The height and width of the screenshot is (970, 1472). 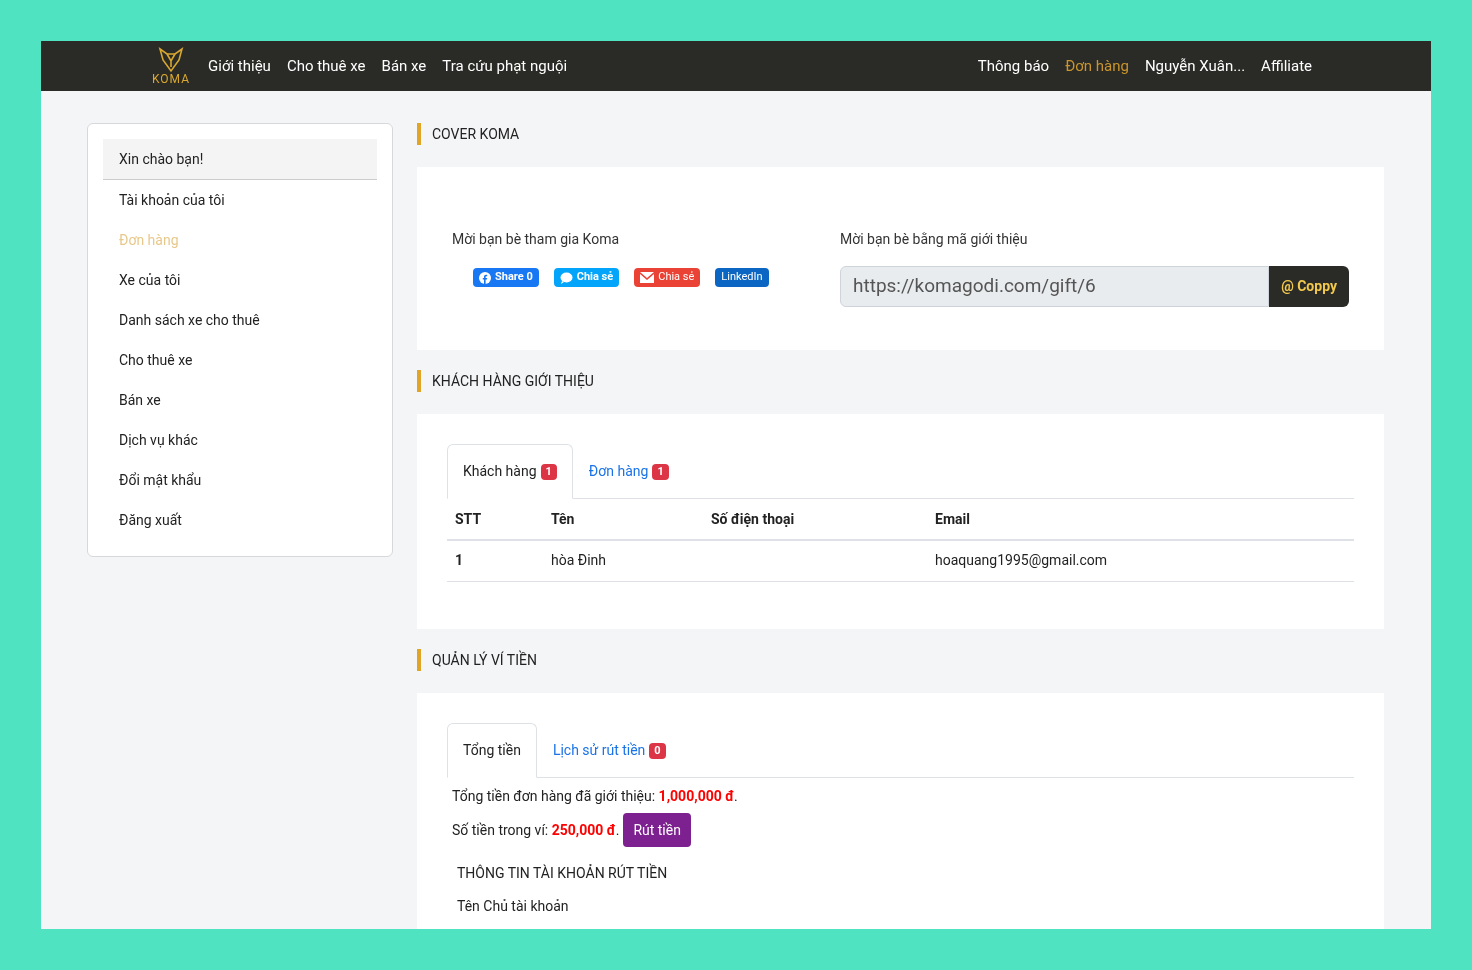 I want to click on nav-link: Tra cứu phạt nguội, so click(x=505, y=66).